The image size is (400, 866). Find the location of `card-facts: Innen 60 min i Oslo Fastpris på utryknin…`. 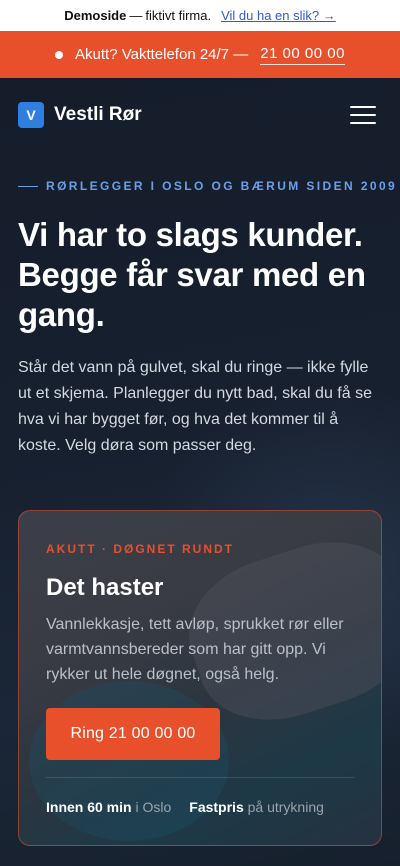

card-facts: Innen 60 min i Oslo Fastpris på utryknin… is located at coordinates (194, 807).